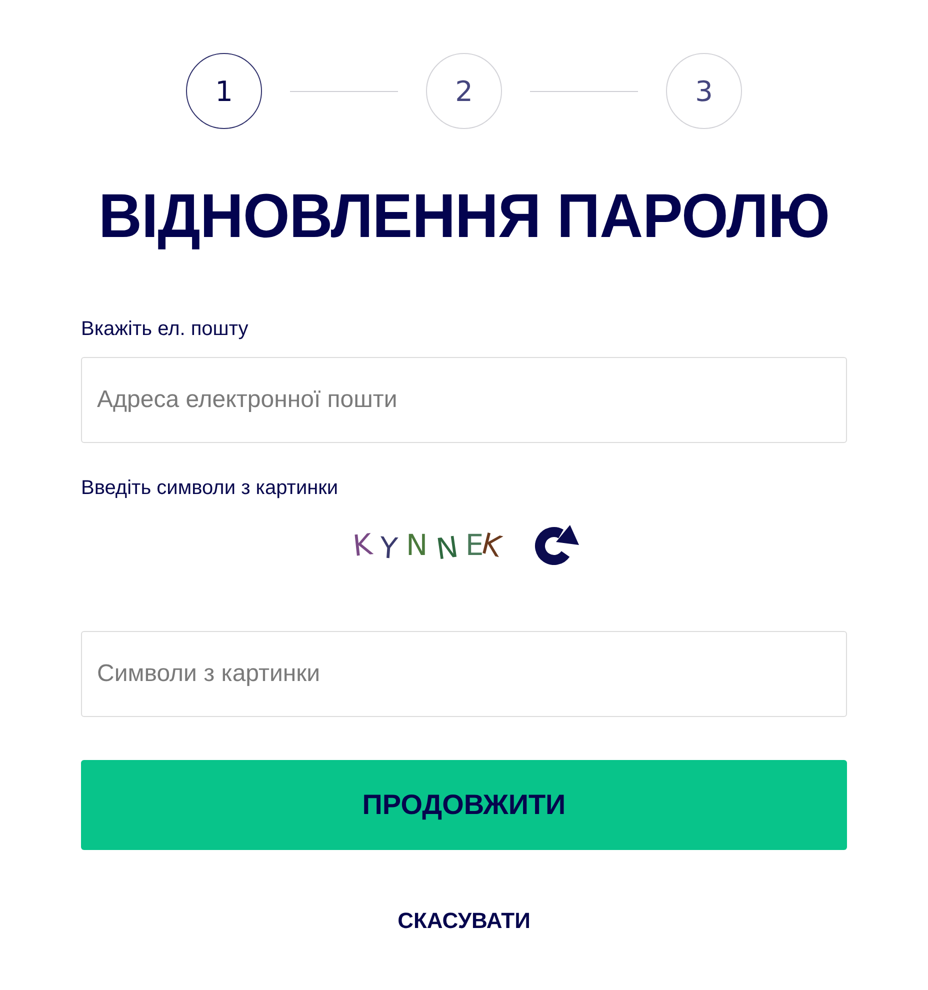 The image size is (928, 990). What do you see at coordinates (464, 91) in the screenshot?
I see `step-circle: 2` at bounding box center [464, 91].